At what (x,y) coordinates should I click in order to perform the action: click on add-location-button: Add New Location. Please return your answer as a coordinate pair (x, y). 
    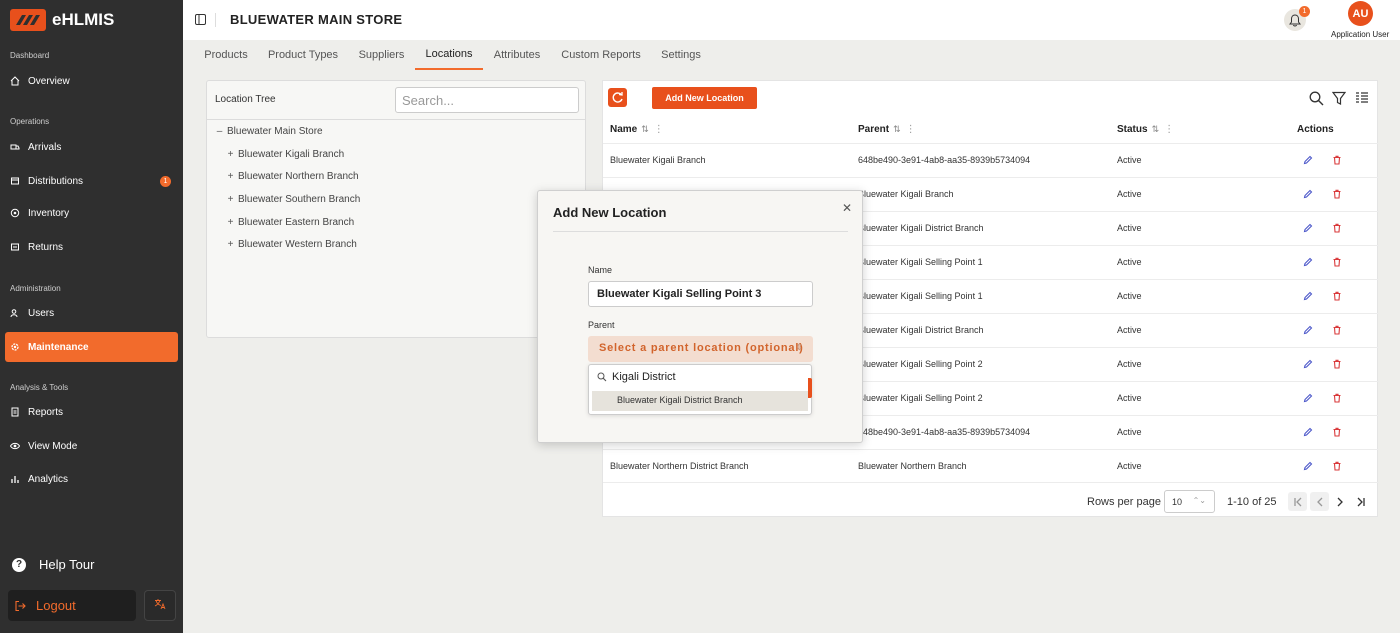
    Looking at the image, I should click on (704, 98).